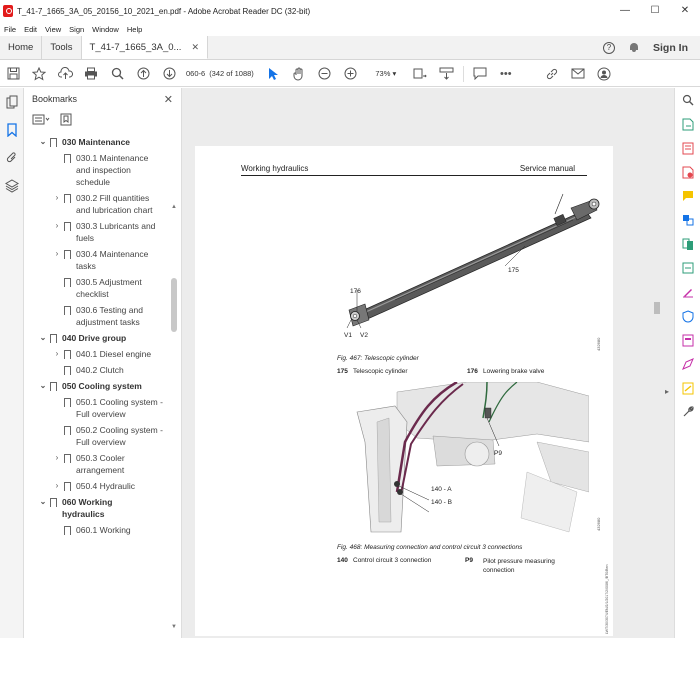 Image resolution: width=700 pixels, height=700 pixels. I want to click on help-icon: ?, so click(609, 47).